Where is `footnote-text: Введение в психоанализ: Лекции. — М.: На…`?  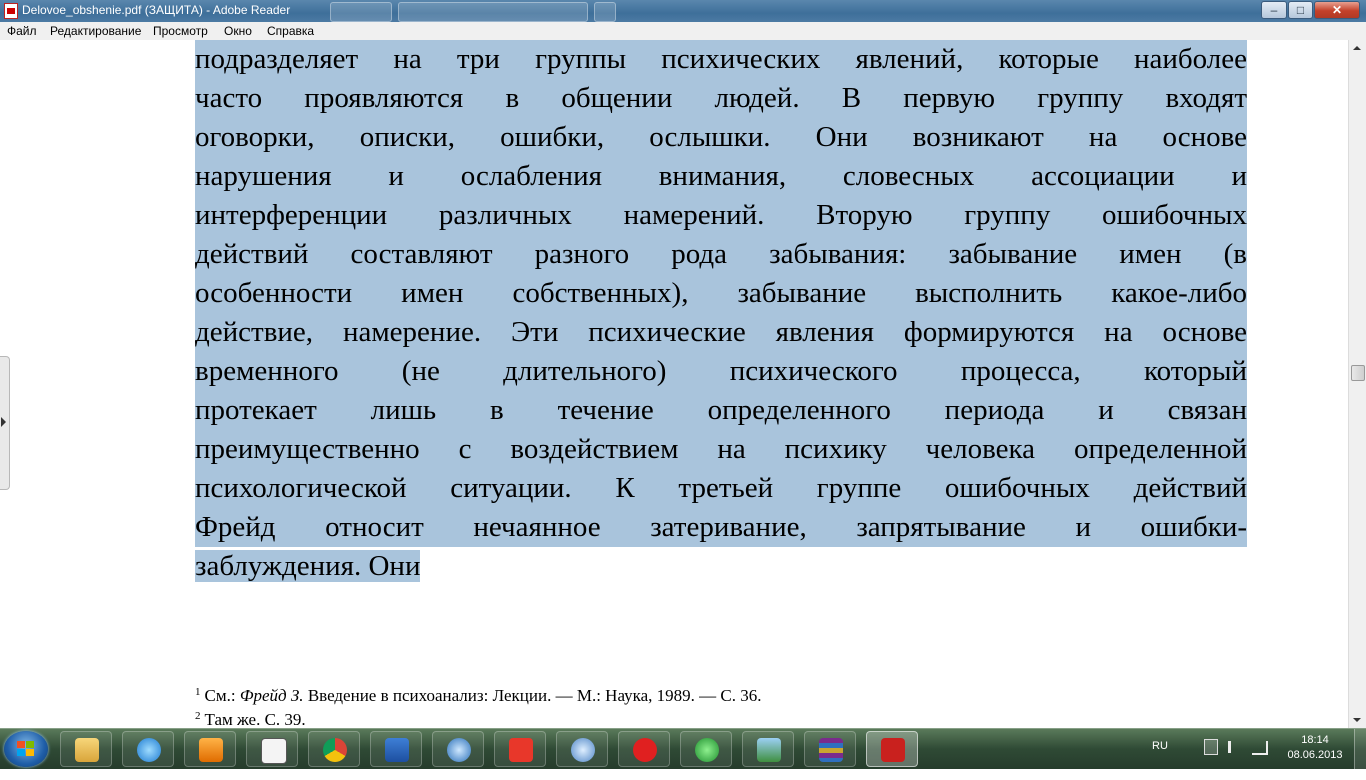 footnote-text: Введение в психоанализ: Лекции. — М.: На… is located at coordinates (532, 695).